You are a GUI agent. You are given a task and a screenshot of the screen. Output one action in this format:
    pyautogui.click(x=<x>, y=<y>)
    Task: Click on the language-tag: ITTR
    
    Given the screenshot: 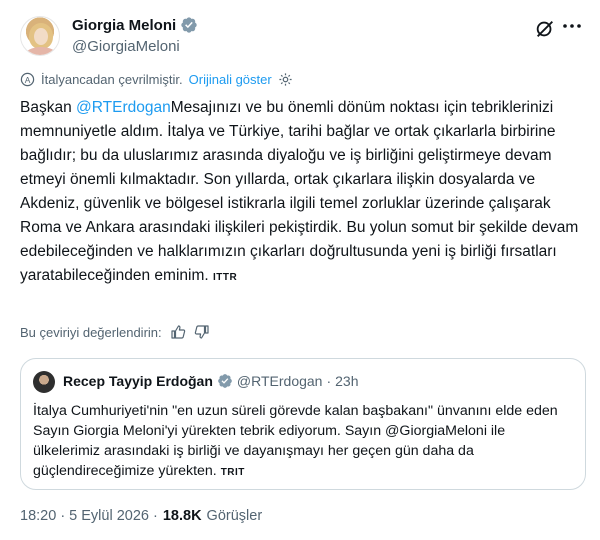 What is the action you would take?
    pyautogui.click(x=225, y=277)
    